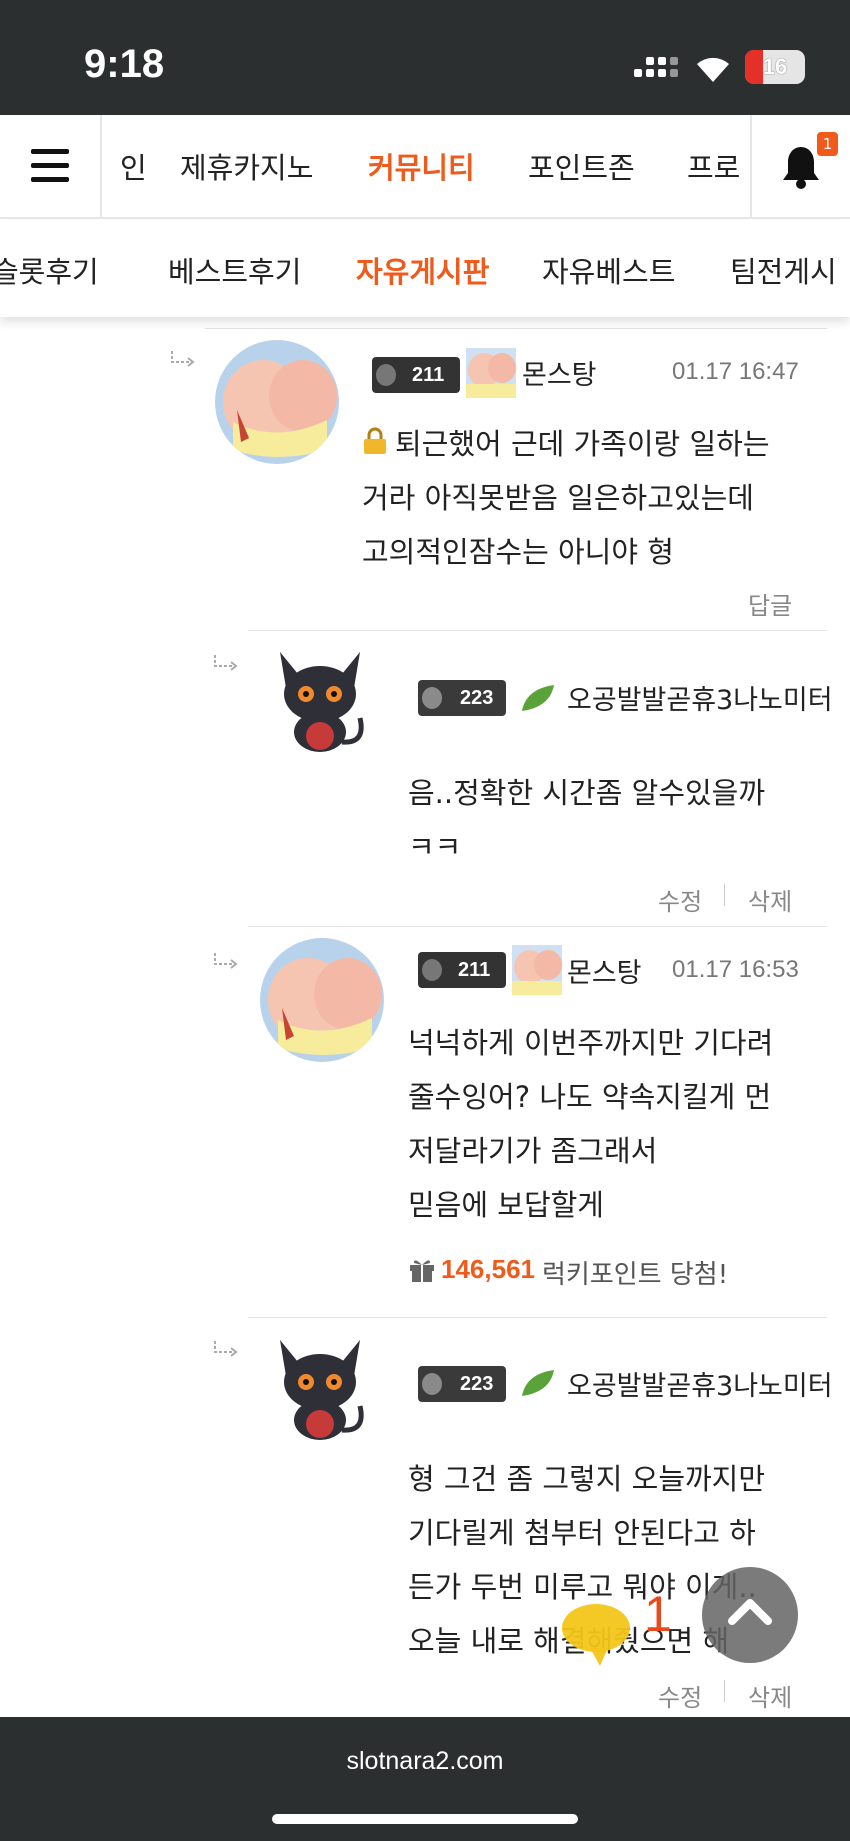 This screenshot has height=1841, width=850. What do you see at coordinates (124, 64) in the screenshot?
I see `status-time: 9:18` at bounding box center [124, 64].